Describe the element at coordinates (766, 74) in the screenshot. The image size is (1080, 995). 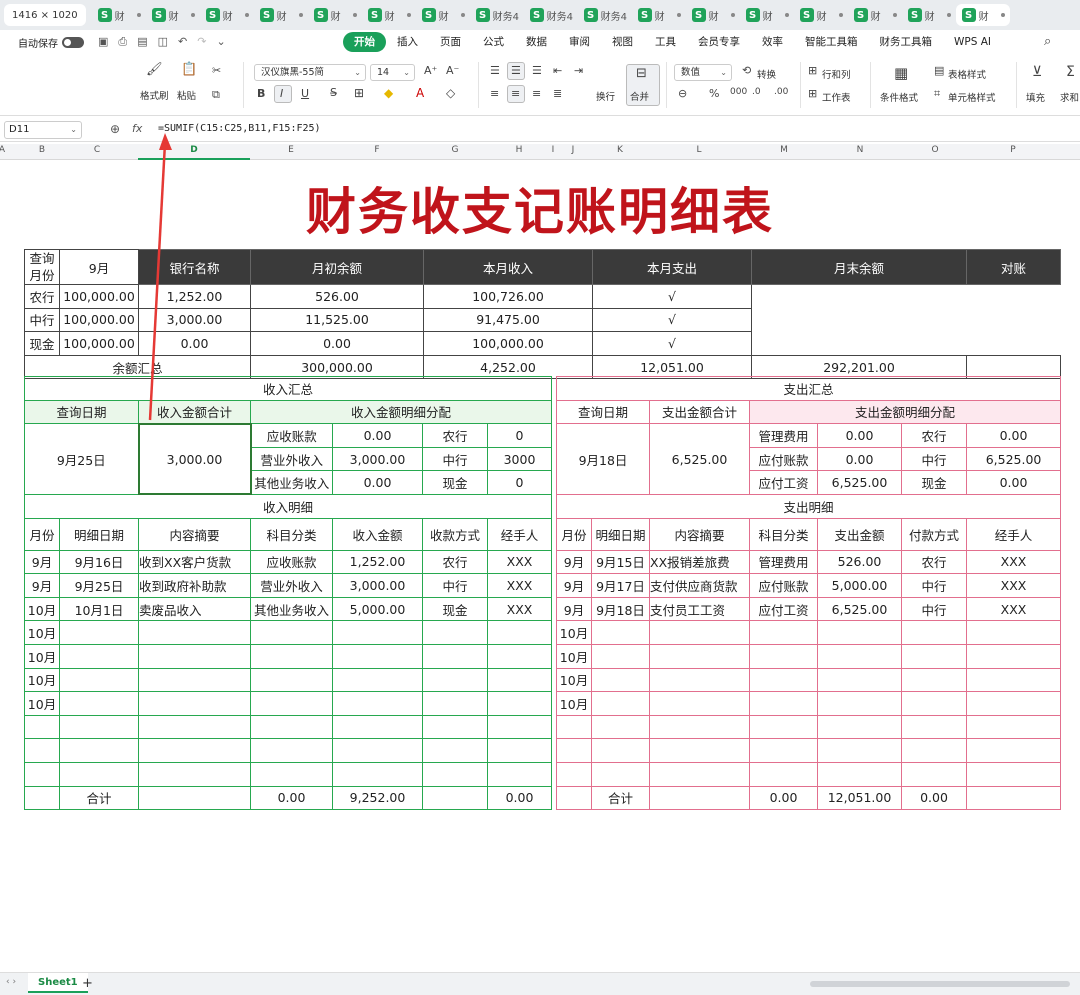
I see `convert-button: 转换` at that location.